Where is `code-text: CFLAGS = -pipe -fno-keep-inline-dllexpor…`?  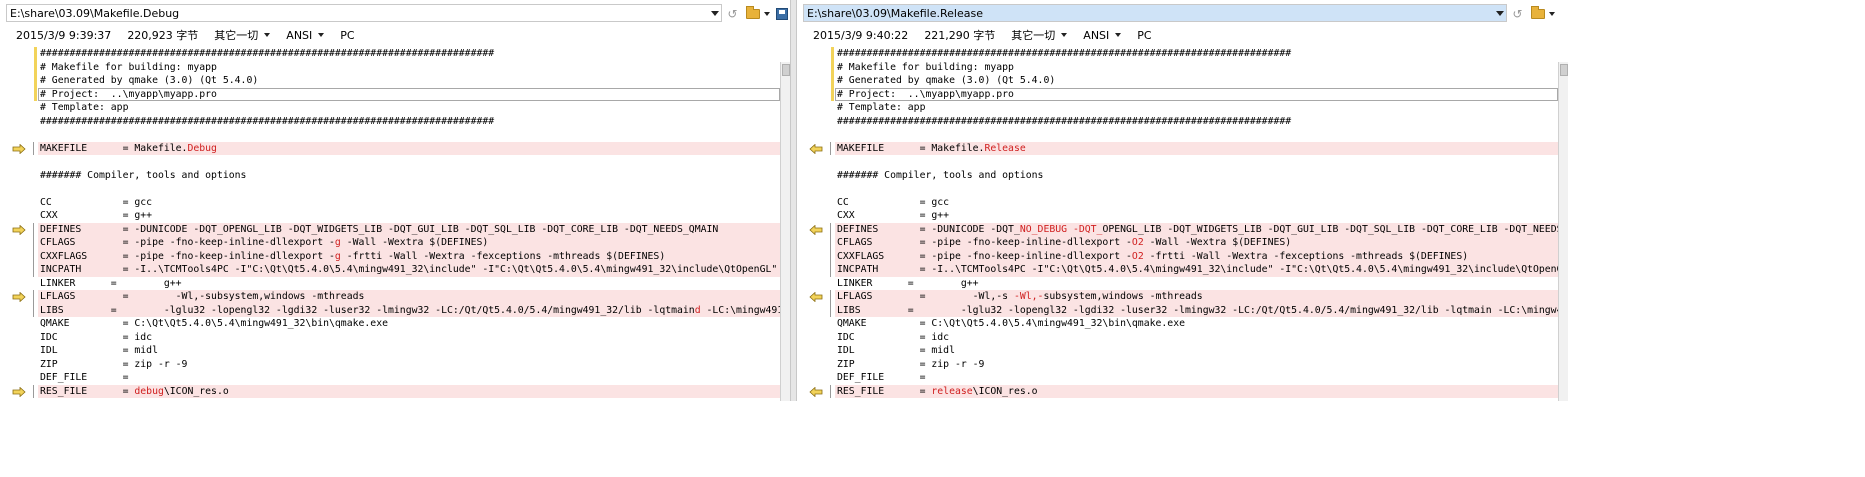
code-text: CFLAGS = -pipe -fno-keep-inline-dllexpor… is located at coordinates (984, 242).